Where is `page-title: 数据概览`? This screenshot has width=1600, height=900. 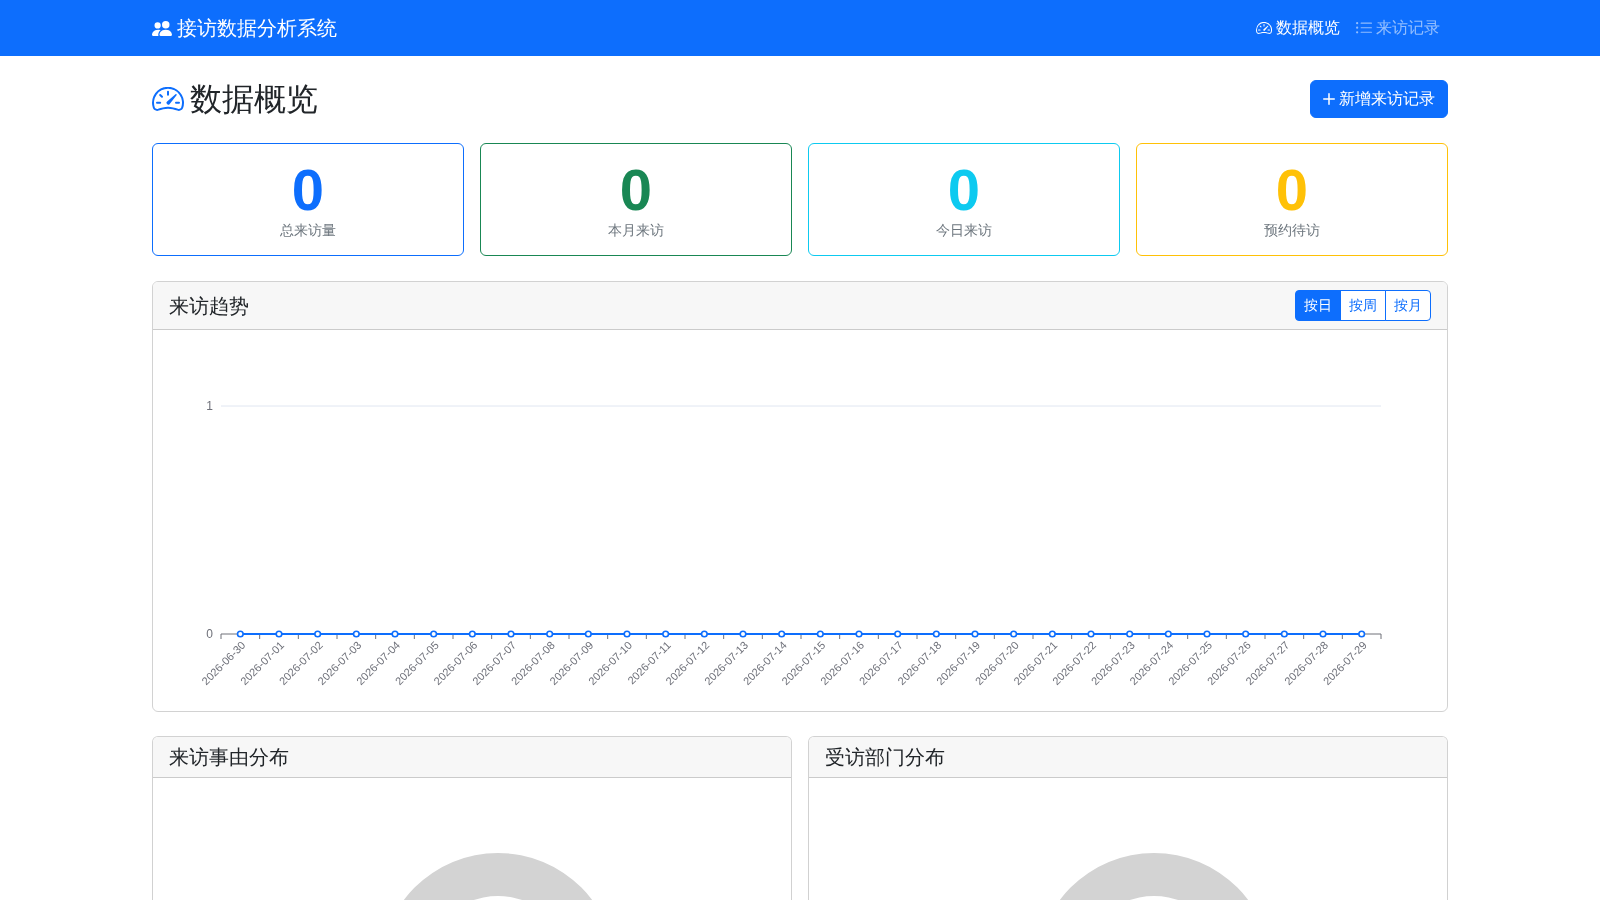
page-title: 数据概览 is located at coordinates (254, 99).